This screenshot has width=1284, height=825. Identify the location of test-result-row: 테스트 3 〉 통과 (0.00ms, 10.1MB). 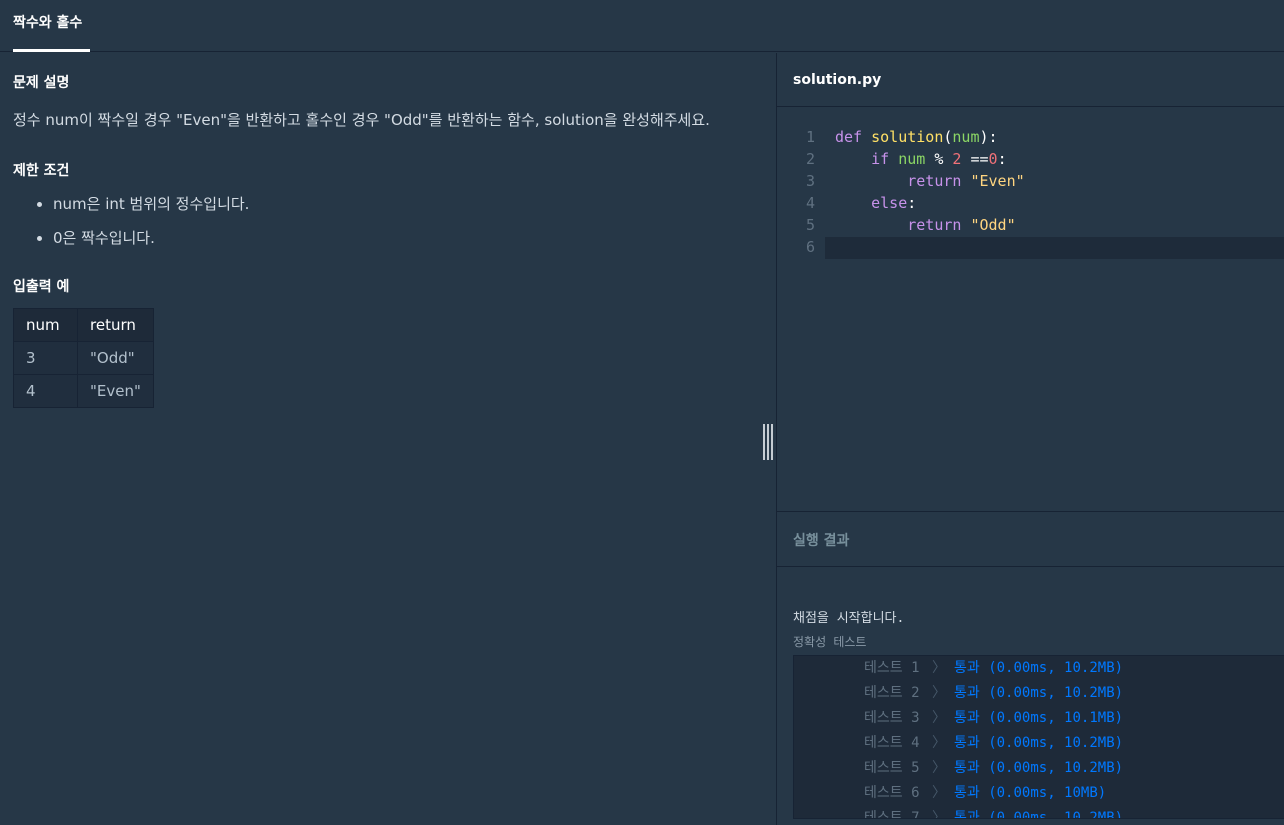
(1039, 718).